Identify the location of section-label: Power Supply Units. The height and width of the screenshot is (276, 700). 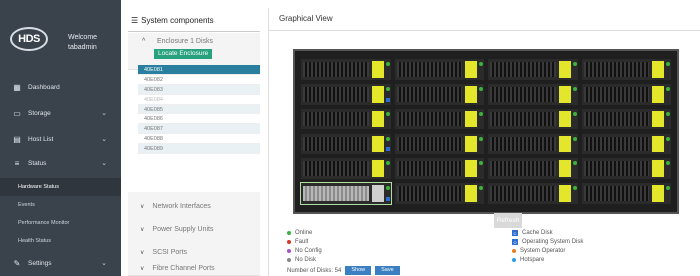
(183, 229).